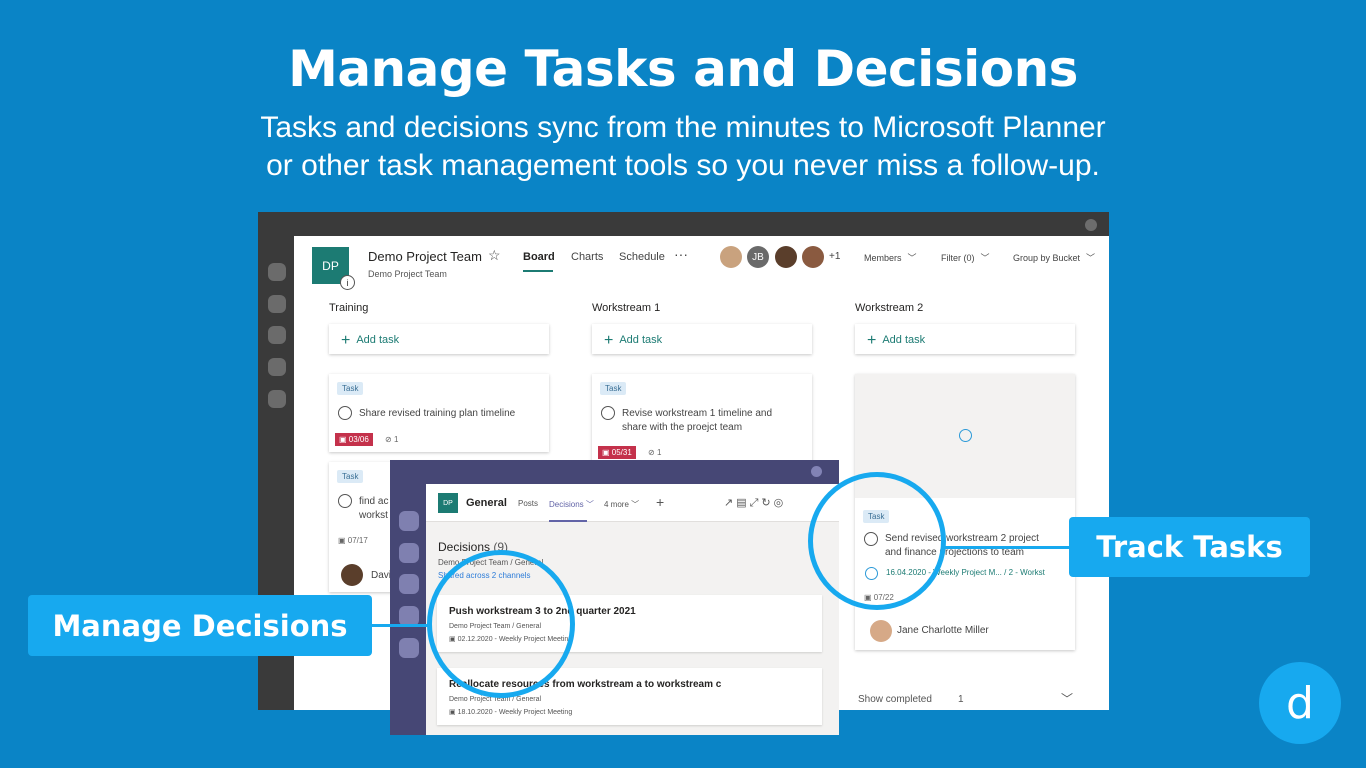  What do you see at coordinates (357, 540) in the screenshot?
I see `due-date-text: 07/17` at bounding box center [357, 540].